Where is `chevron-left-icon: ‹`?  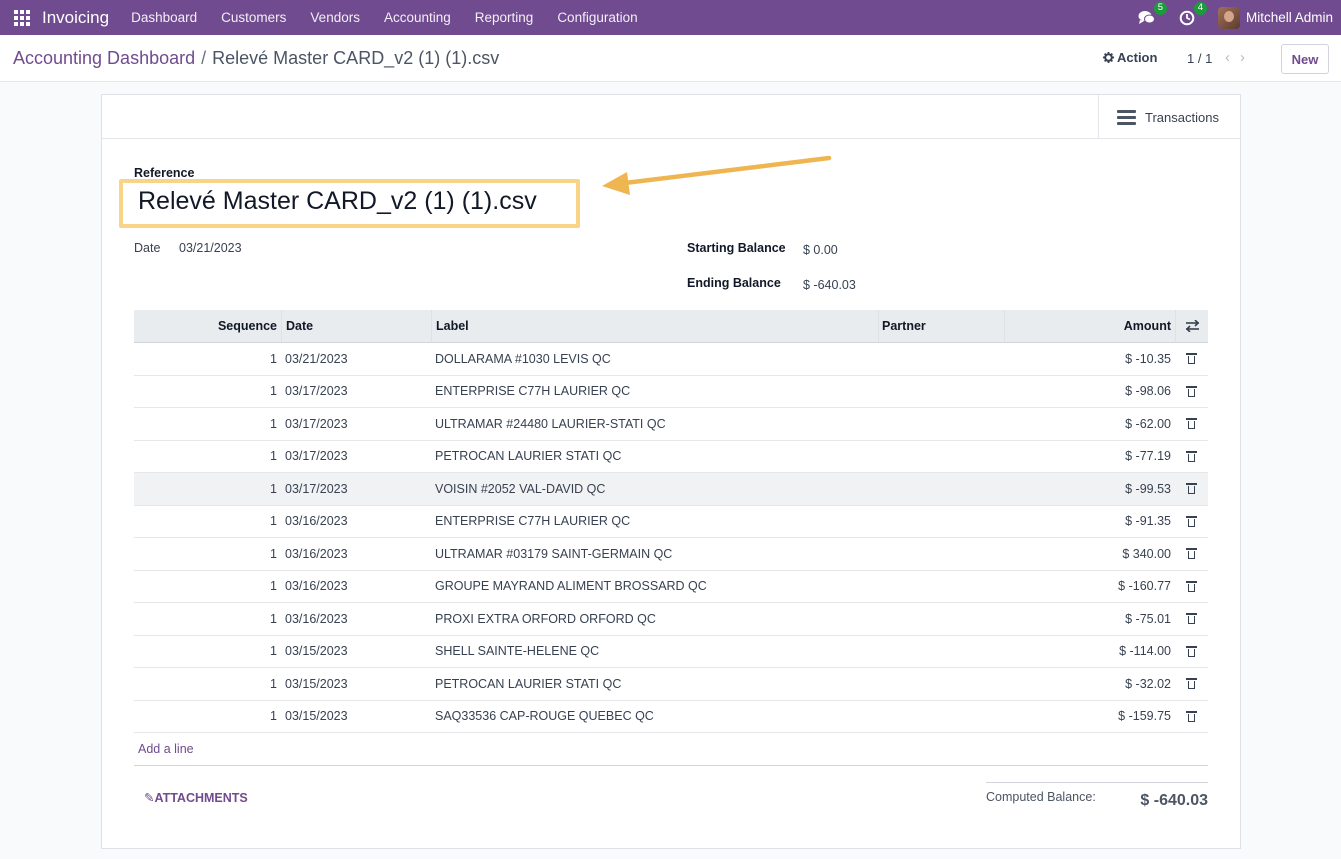
chevron-left-icon: ‹ is located at coordinates (1232, 57).